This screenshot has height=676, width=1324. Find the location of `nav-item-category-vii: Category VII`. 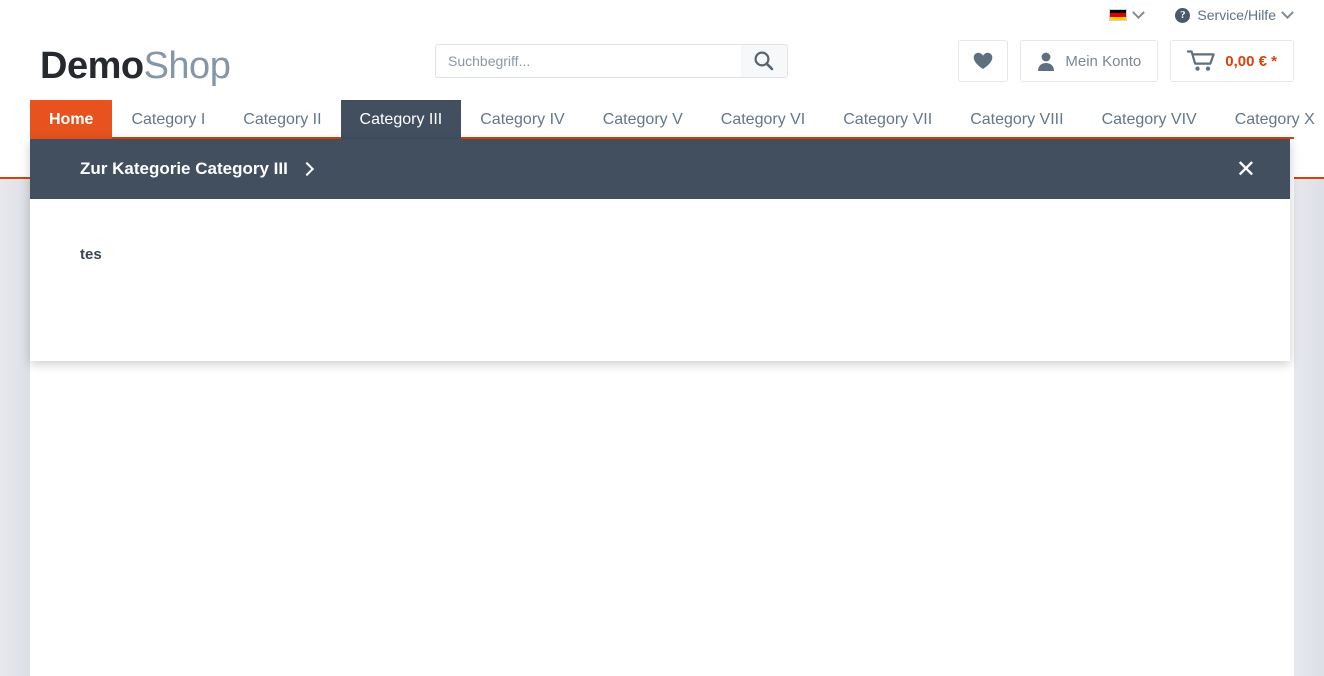

nav-item-category-vii: Category VII is located at coordinates (887, 119).